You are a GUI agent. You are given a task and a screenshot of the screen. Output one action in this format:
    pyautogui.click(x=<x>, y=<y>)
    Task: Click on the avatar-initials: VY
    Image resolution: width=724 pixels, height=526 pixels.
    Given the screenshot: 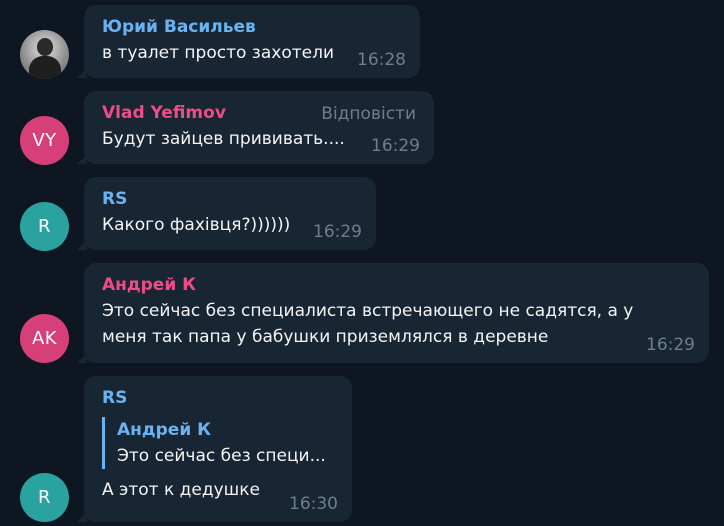 What is the action you would take?
    pyautogui.click(x=44, y=140)
    